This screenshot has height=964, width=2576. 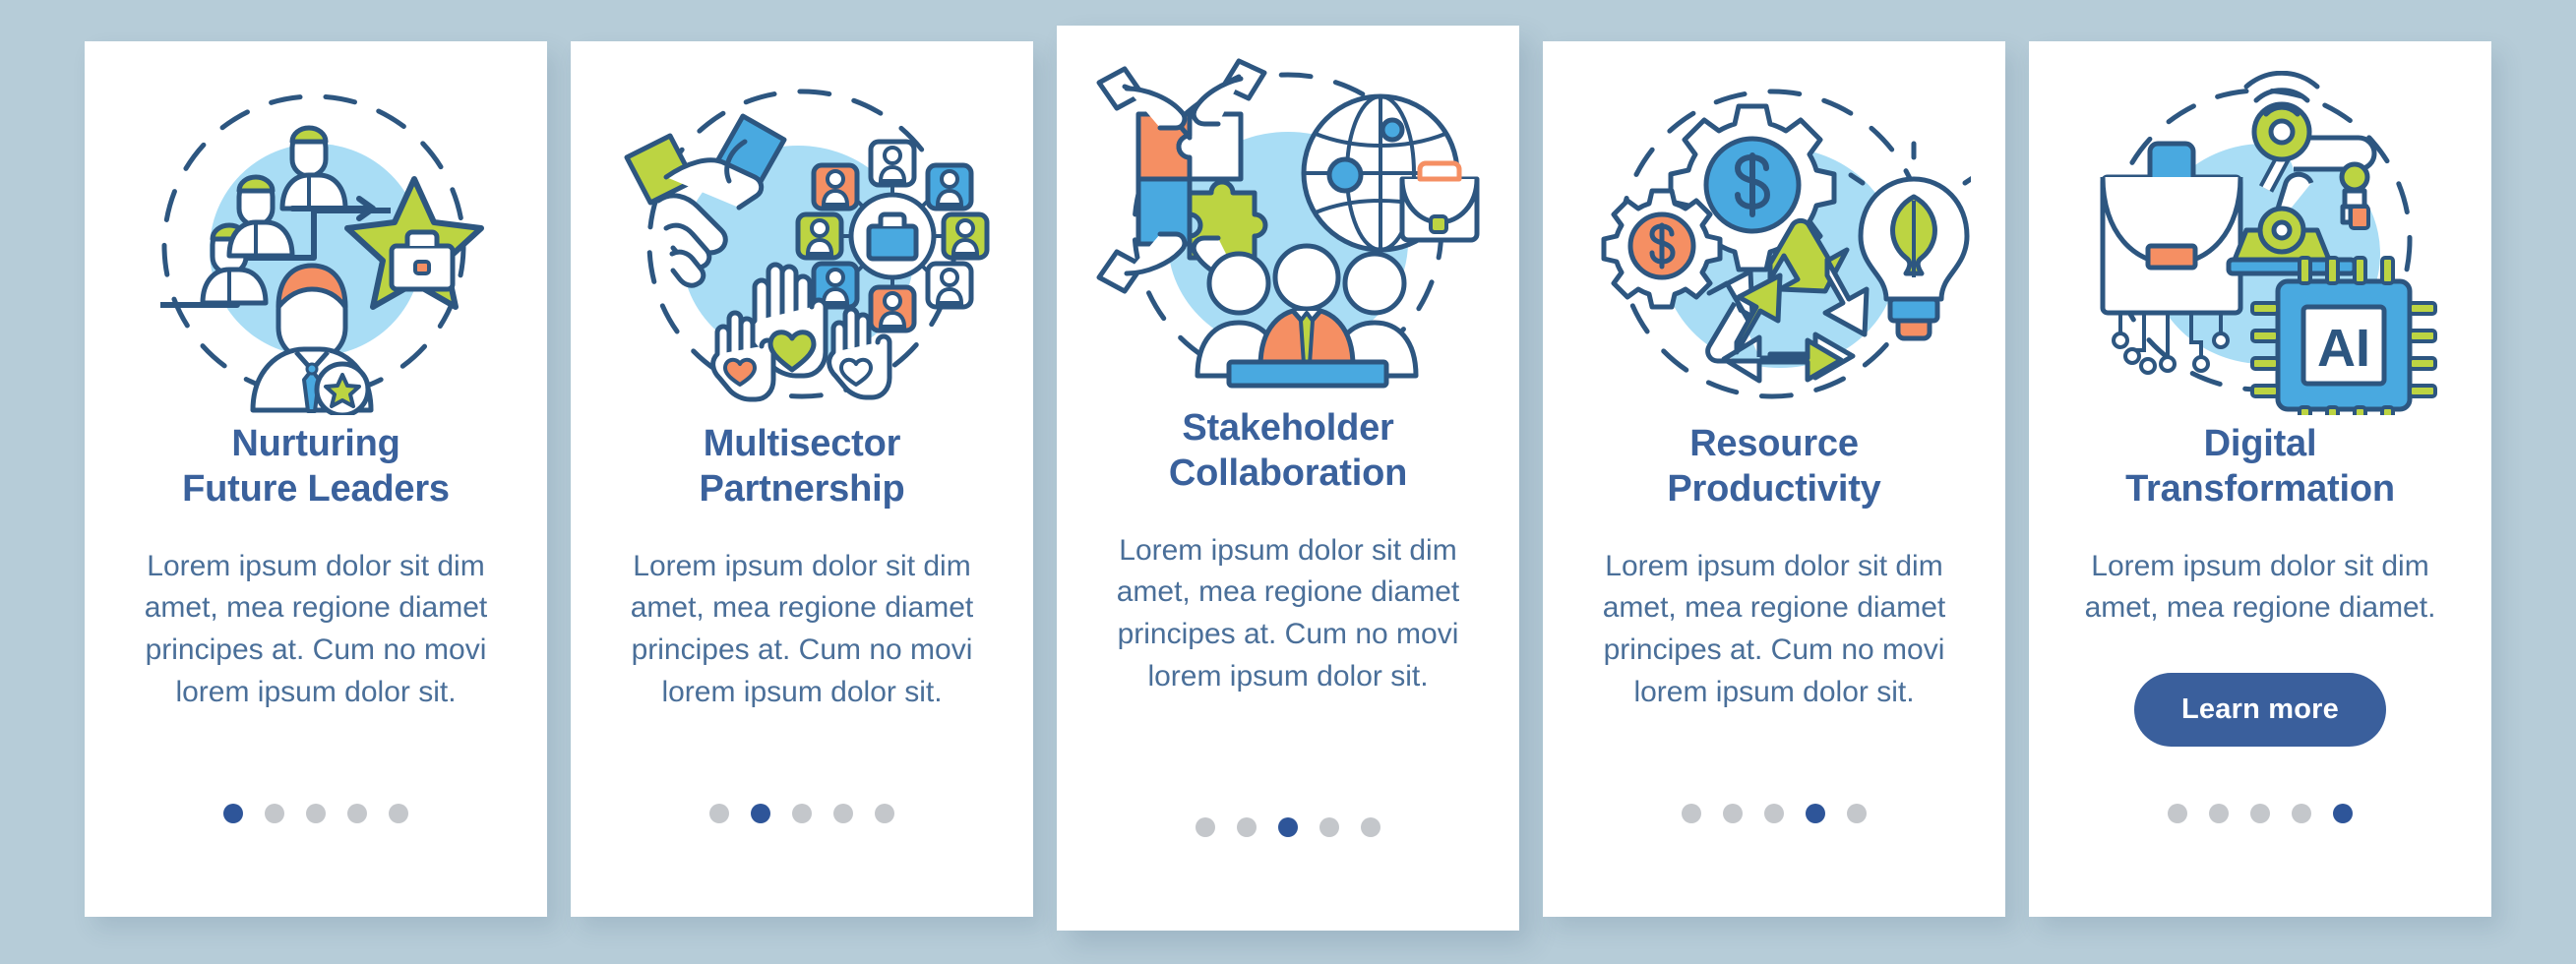 What do you see at coordinates (802, 243) in the screenshot?
I see `handshake-network-hands-icon` at bounding box center [802, 243].